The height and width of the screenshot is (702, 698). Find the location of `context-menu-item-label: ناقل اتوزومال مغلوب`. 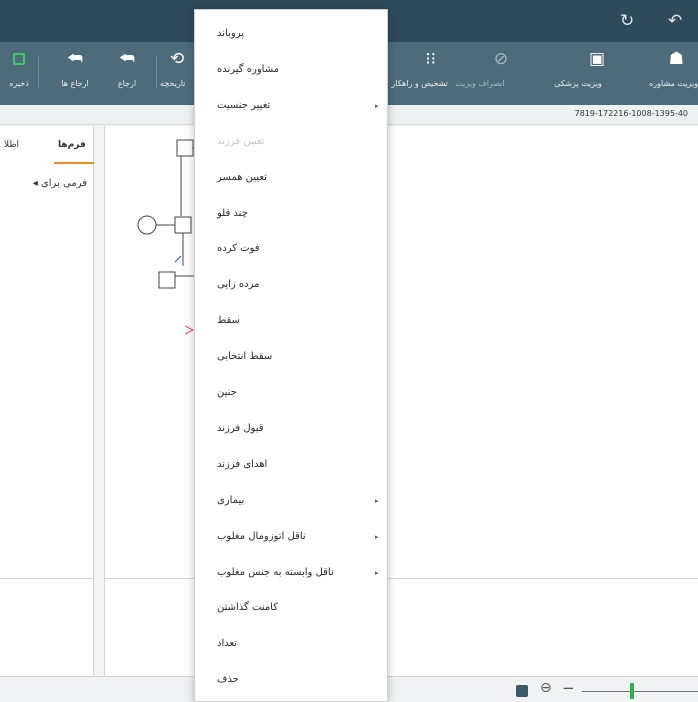

context-menu-item-label: ناقل اتوزومال مغلوب is located at coordinates (261, 536).